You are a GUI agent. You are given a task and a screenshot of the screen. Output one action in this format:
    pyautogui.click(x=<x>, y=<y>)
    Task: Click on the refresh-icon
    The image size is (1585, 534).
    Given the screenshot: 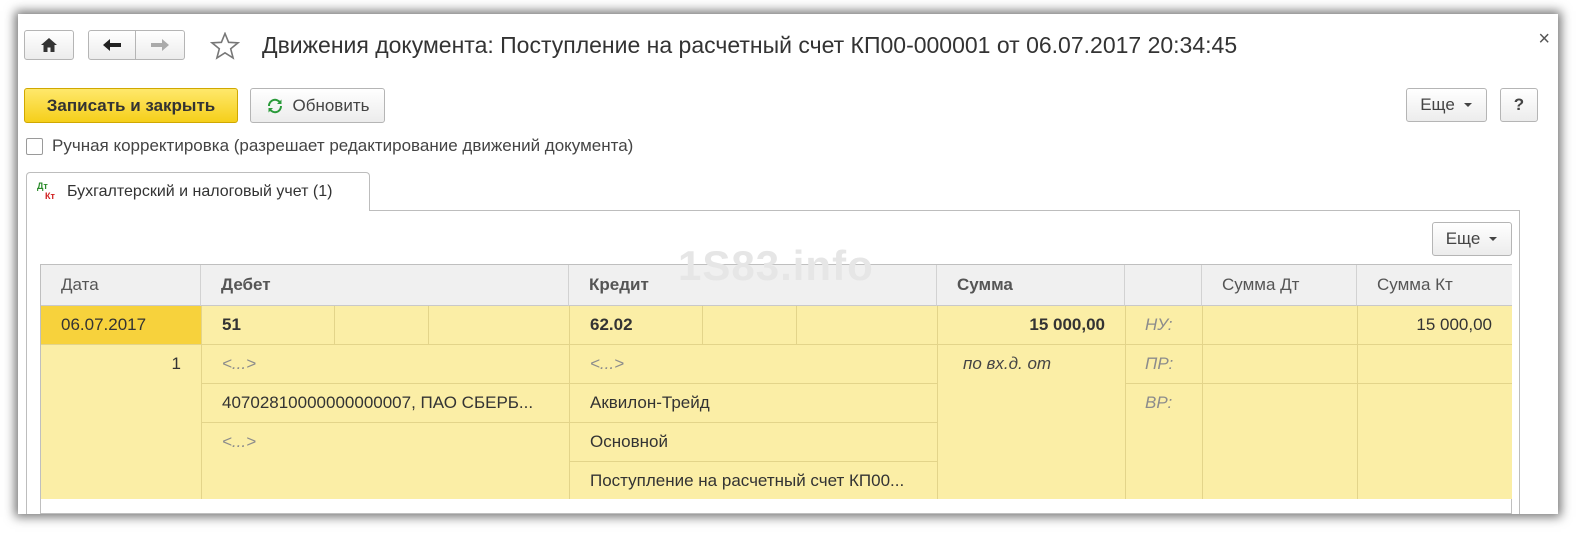 What is the action you would take?
    pyautogui.click(x=274, y=105)
    